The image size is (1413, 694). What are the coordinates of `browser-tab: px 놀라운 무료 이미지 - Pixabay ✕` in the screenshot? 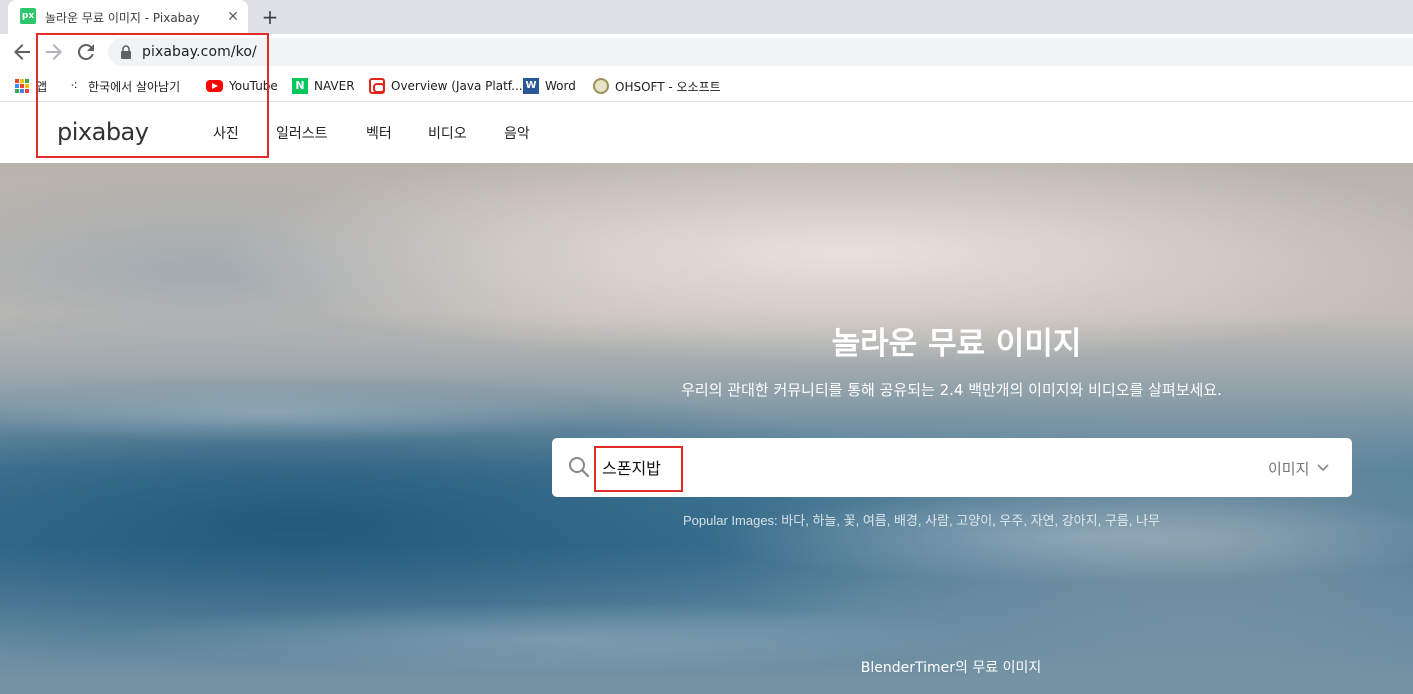 It's located at (128, 17).